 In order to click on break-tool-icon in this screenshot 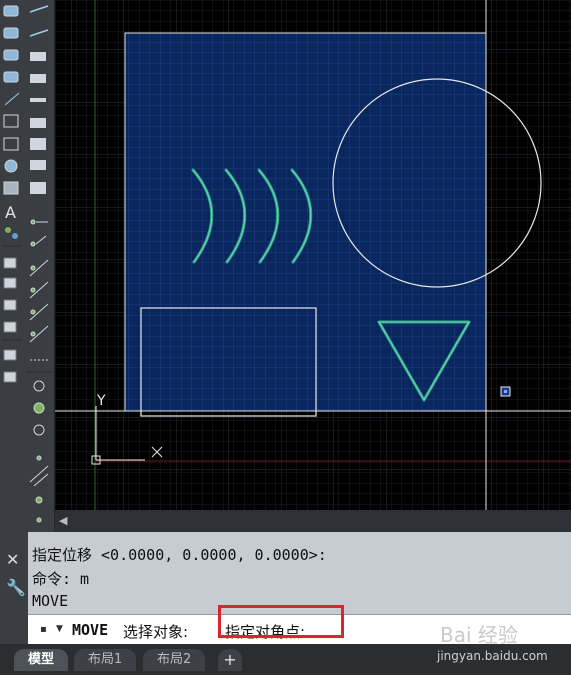, I will do `click(38, 100)`.